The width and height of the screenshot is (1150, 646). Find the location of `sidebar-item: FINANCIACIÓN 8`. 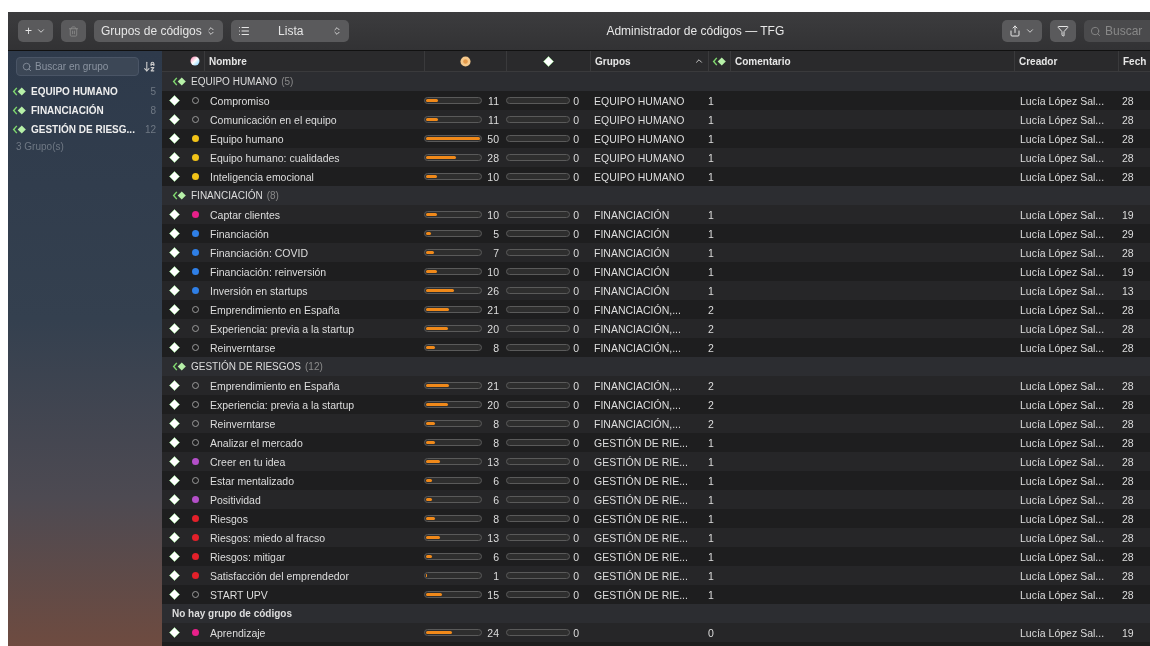

sidebar-item: FINANCIACIÓN 8 is located at coordinates (85, 110).